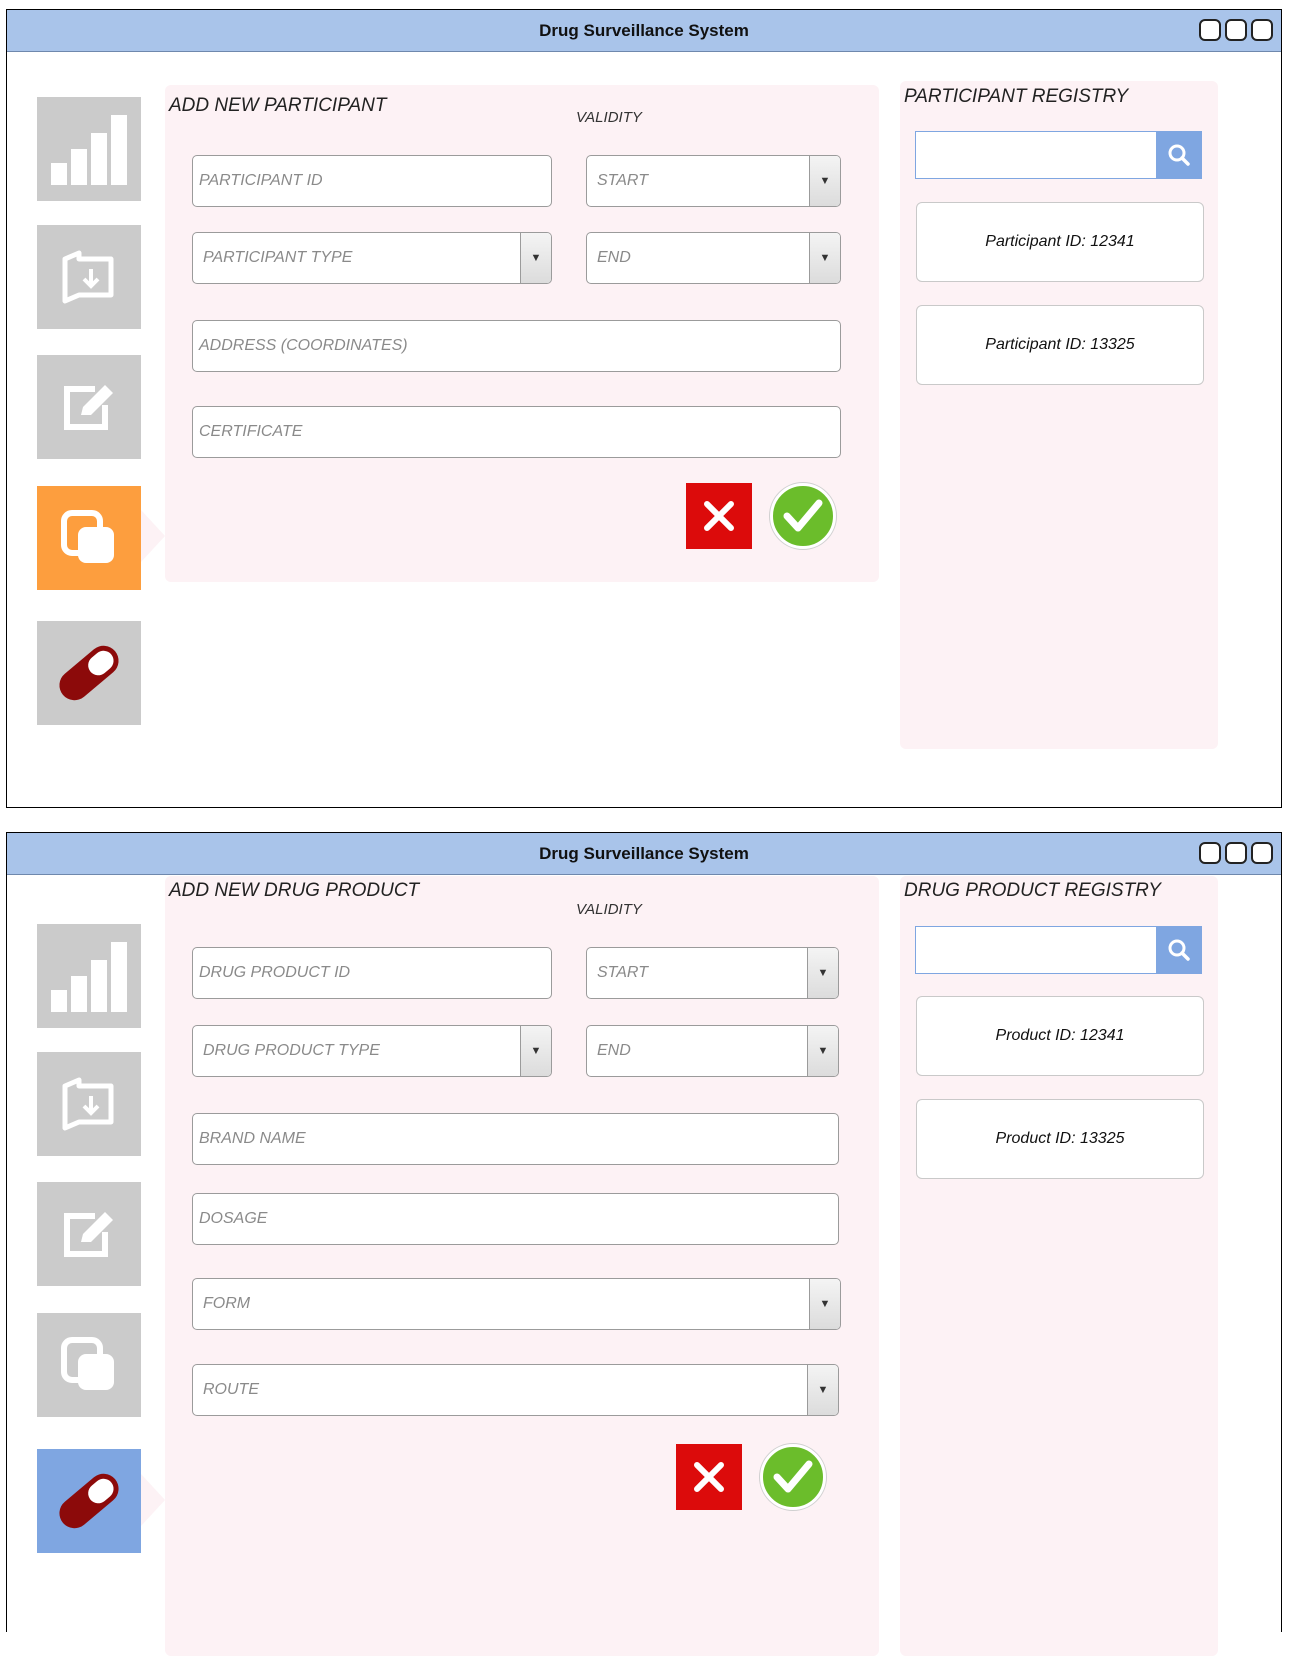 Image resolution: width=1289 pixels, height=1656 pixels. I want to click on registry-list-item: Product ID: 12341, so click(1060, 1036).